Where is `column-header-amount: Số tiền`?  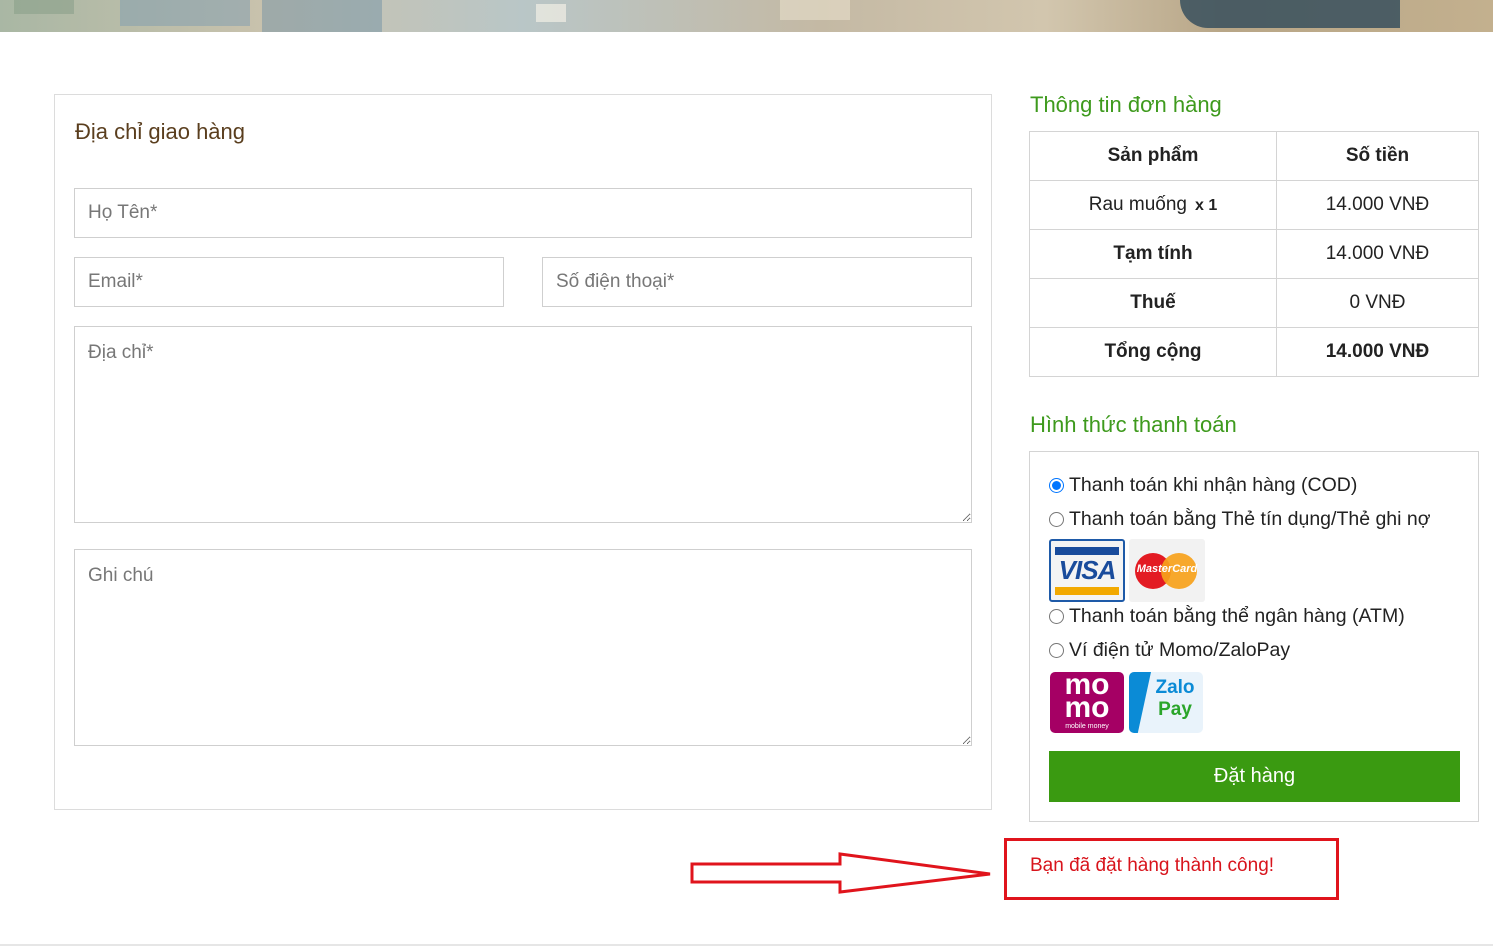 column-header-amount: Số tiền is located at coordinates (1377, 156).